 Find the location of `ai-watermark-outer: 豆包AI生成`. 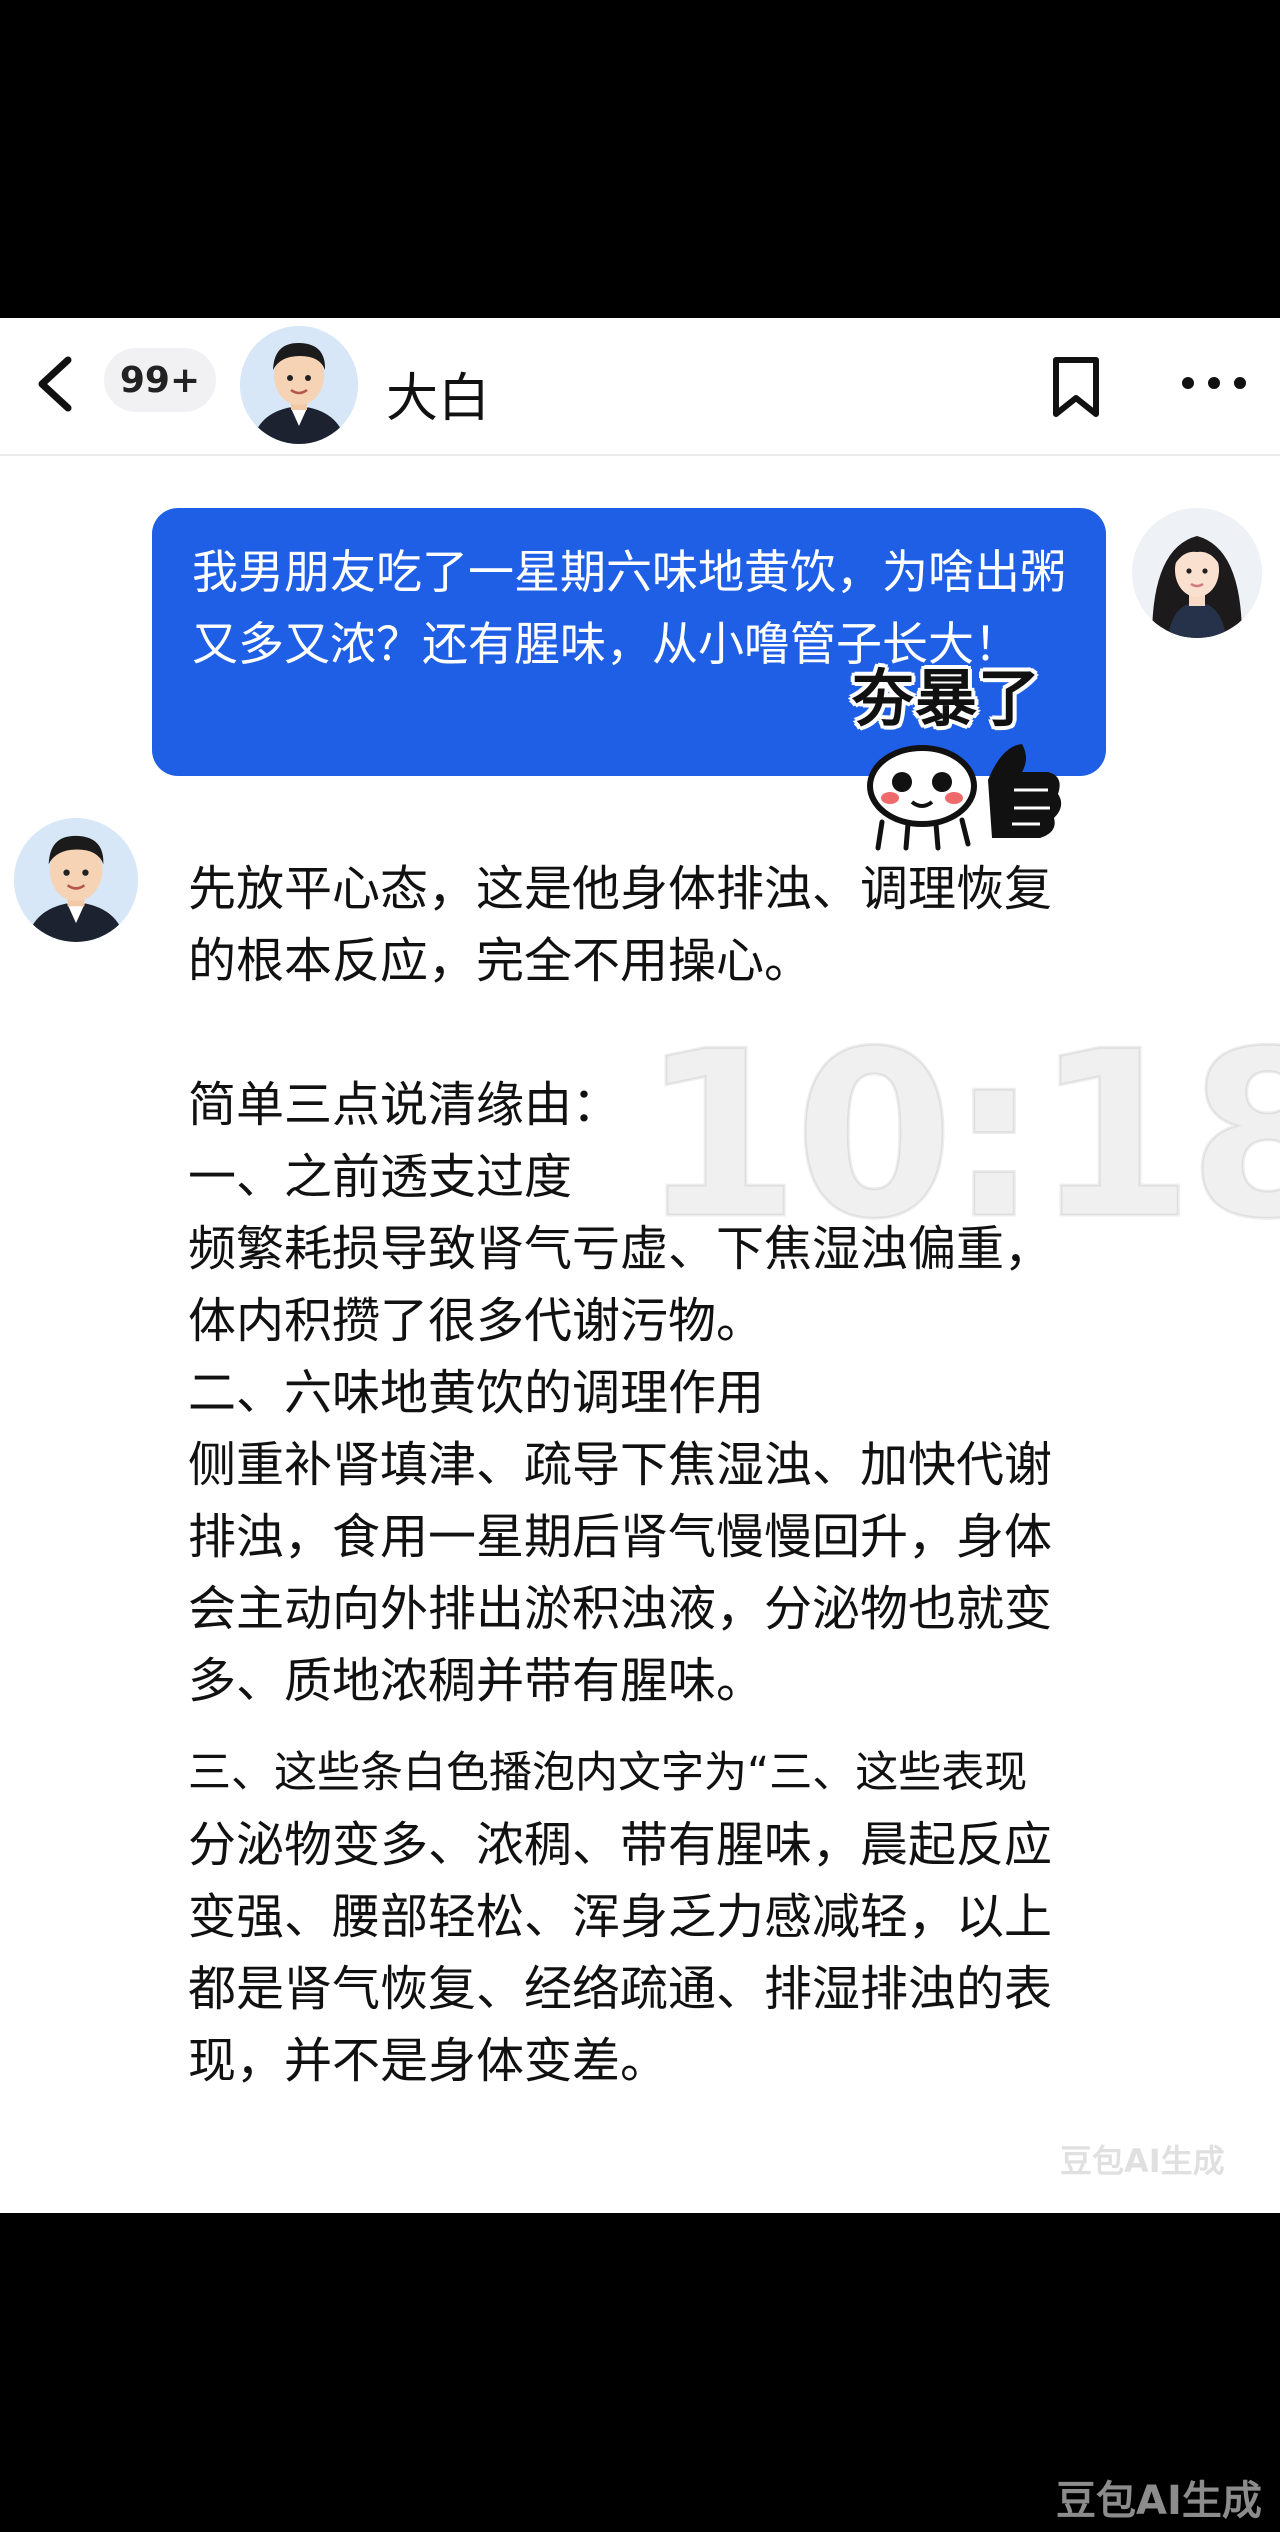

ai-watermark-outer: 豆包AI生成 is located at coordinates (1159, 2501).